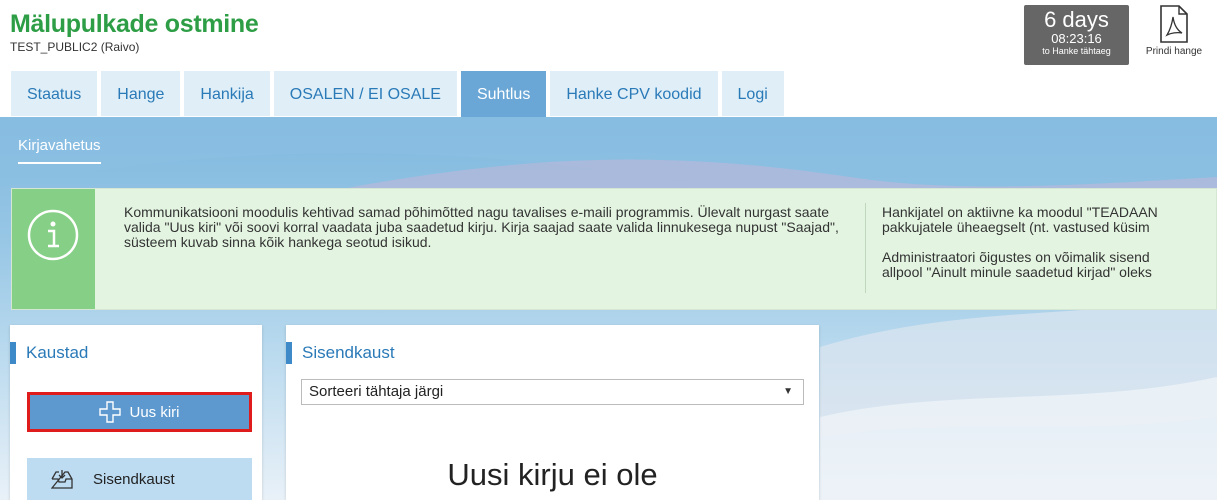  What do you see at coordinates (365, 93) in the screenshot?
I see `tab-osalen: OSALEN / EI OSALE` at bounding box center [365, 93].